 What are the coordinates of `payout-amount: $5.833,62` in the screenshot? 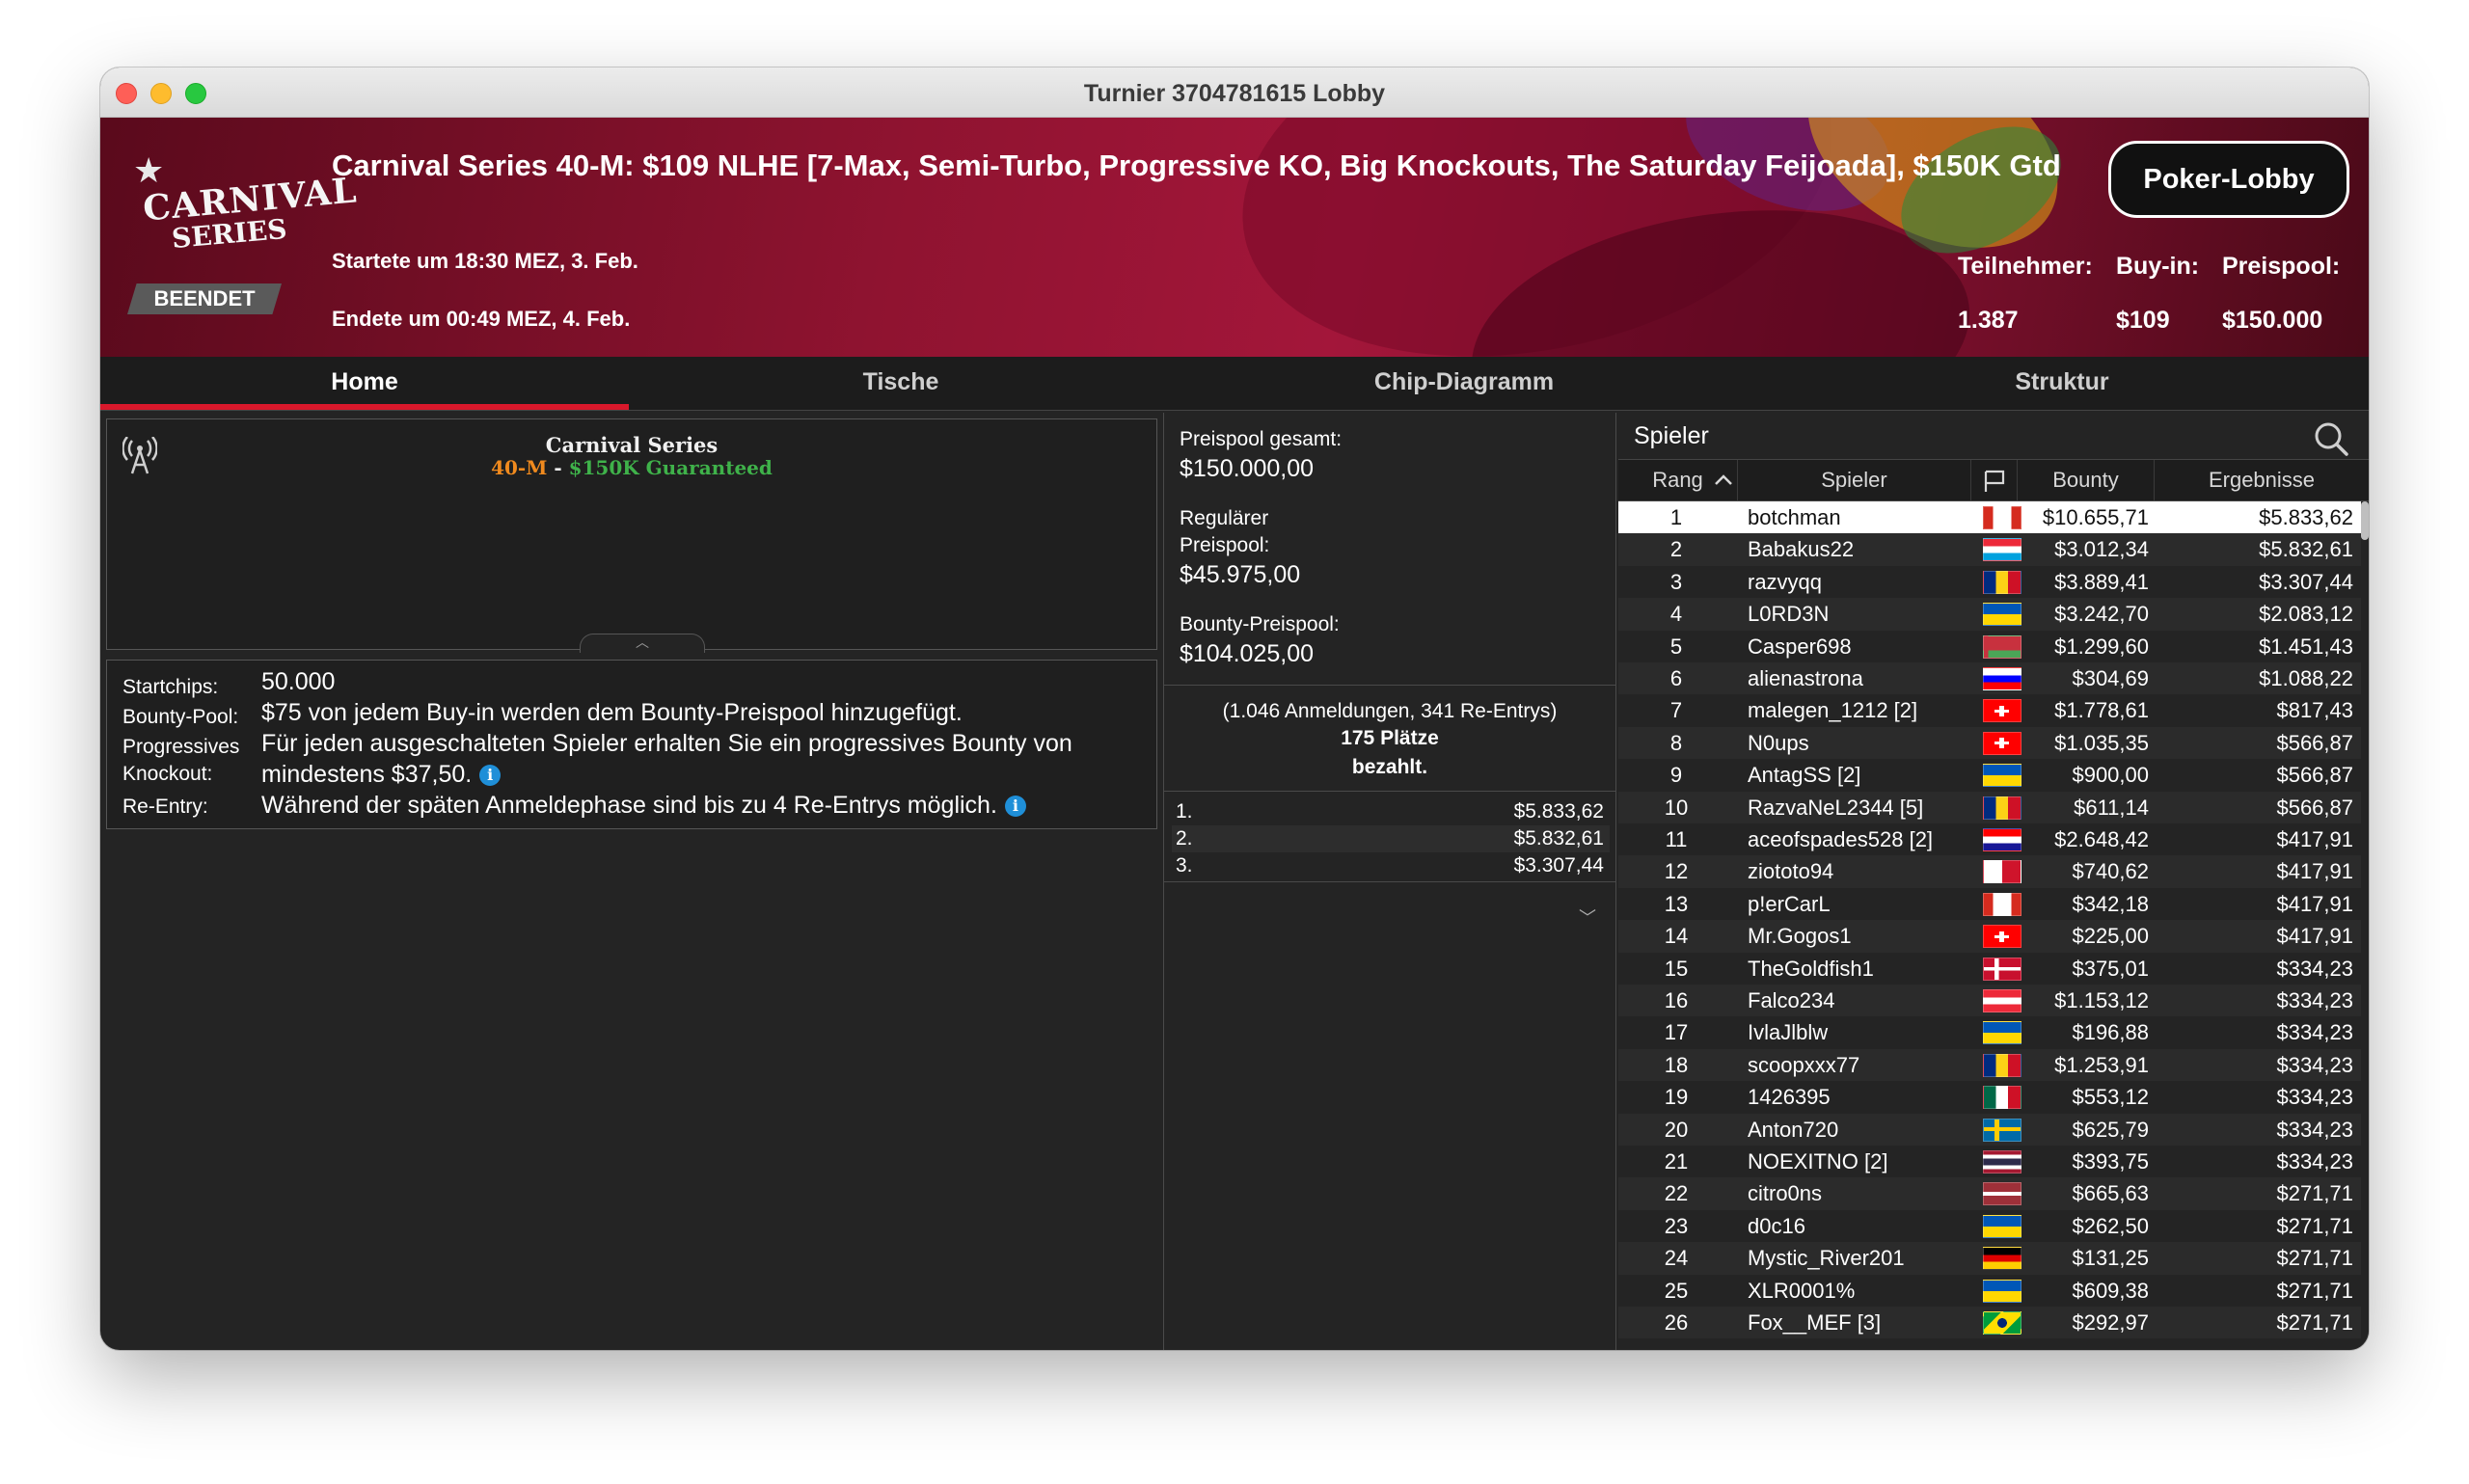 It's located at (1559, 811).